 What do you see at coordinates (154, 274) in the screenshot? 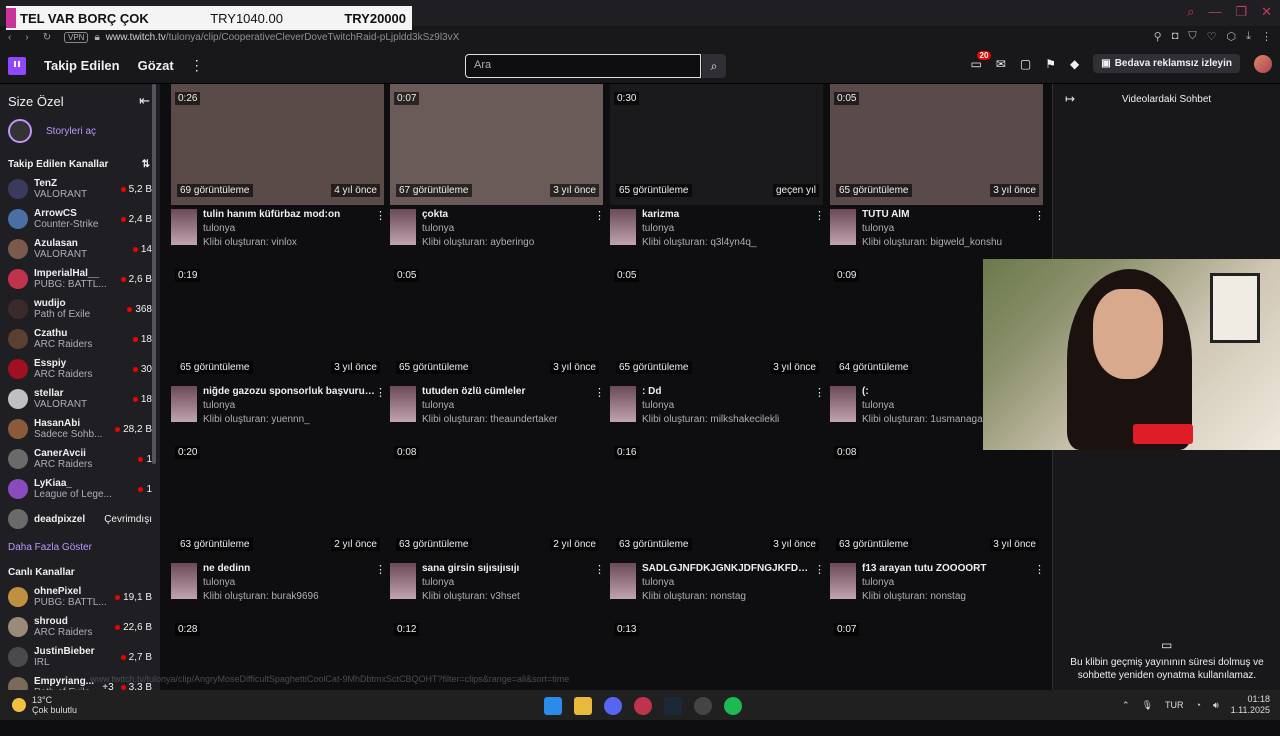
I see `sidebar-scrollbar` at bounding box center [154, 274].